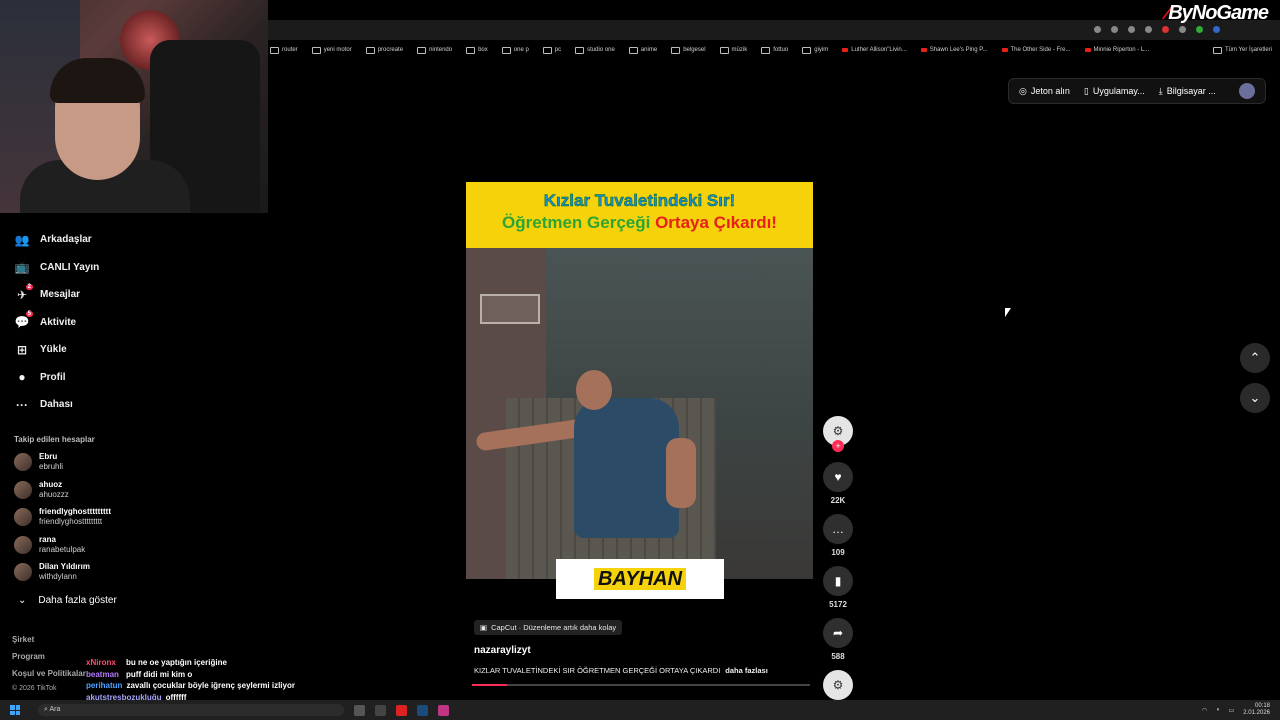  I want to click on bookmark-item: nintendo, so click(434, 50).